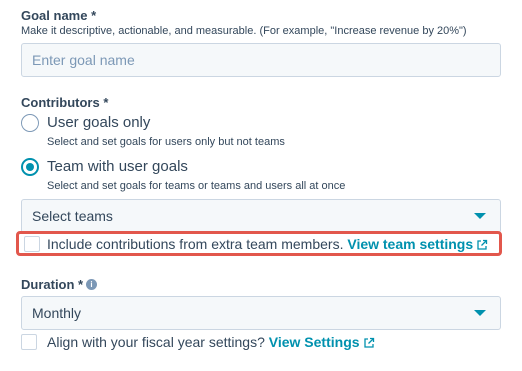 The image size is (522, 371). What do you see at coordinates (30, 167) in the screenshot?
I see `radio-team-with-user-goals` at bounding box center [30, 167].